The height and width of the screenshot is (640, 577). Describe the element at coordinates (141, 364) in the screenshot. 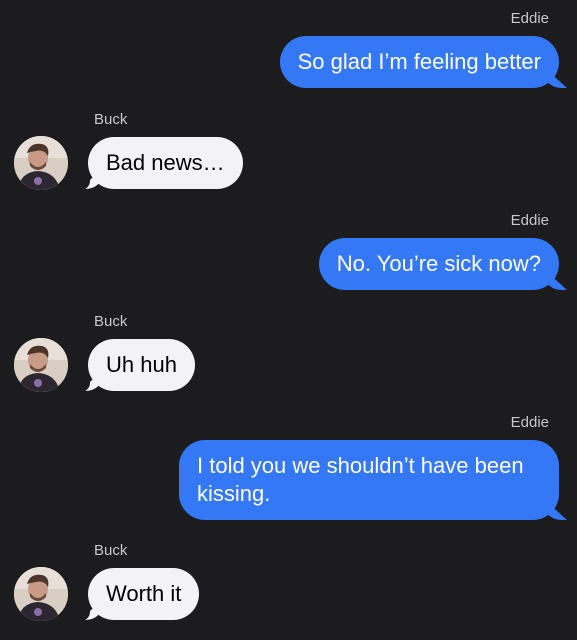

I see `message-text: Uh huh` at that location.